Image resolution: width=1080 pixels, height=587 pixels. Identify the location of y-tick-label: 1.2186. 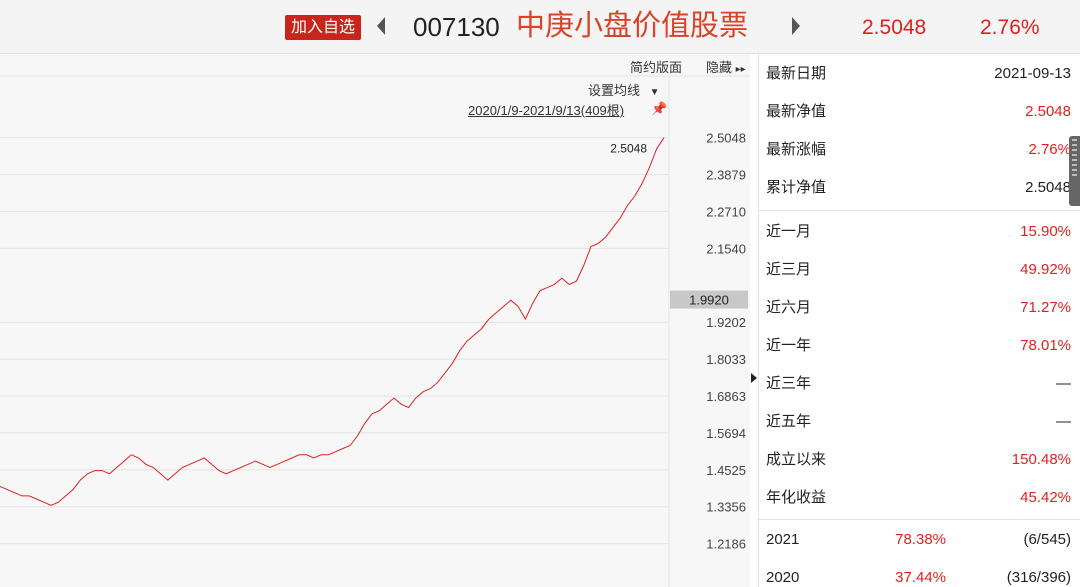
(726, 544).